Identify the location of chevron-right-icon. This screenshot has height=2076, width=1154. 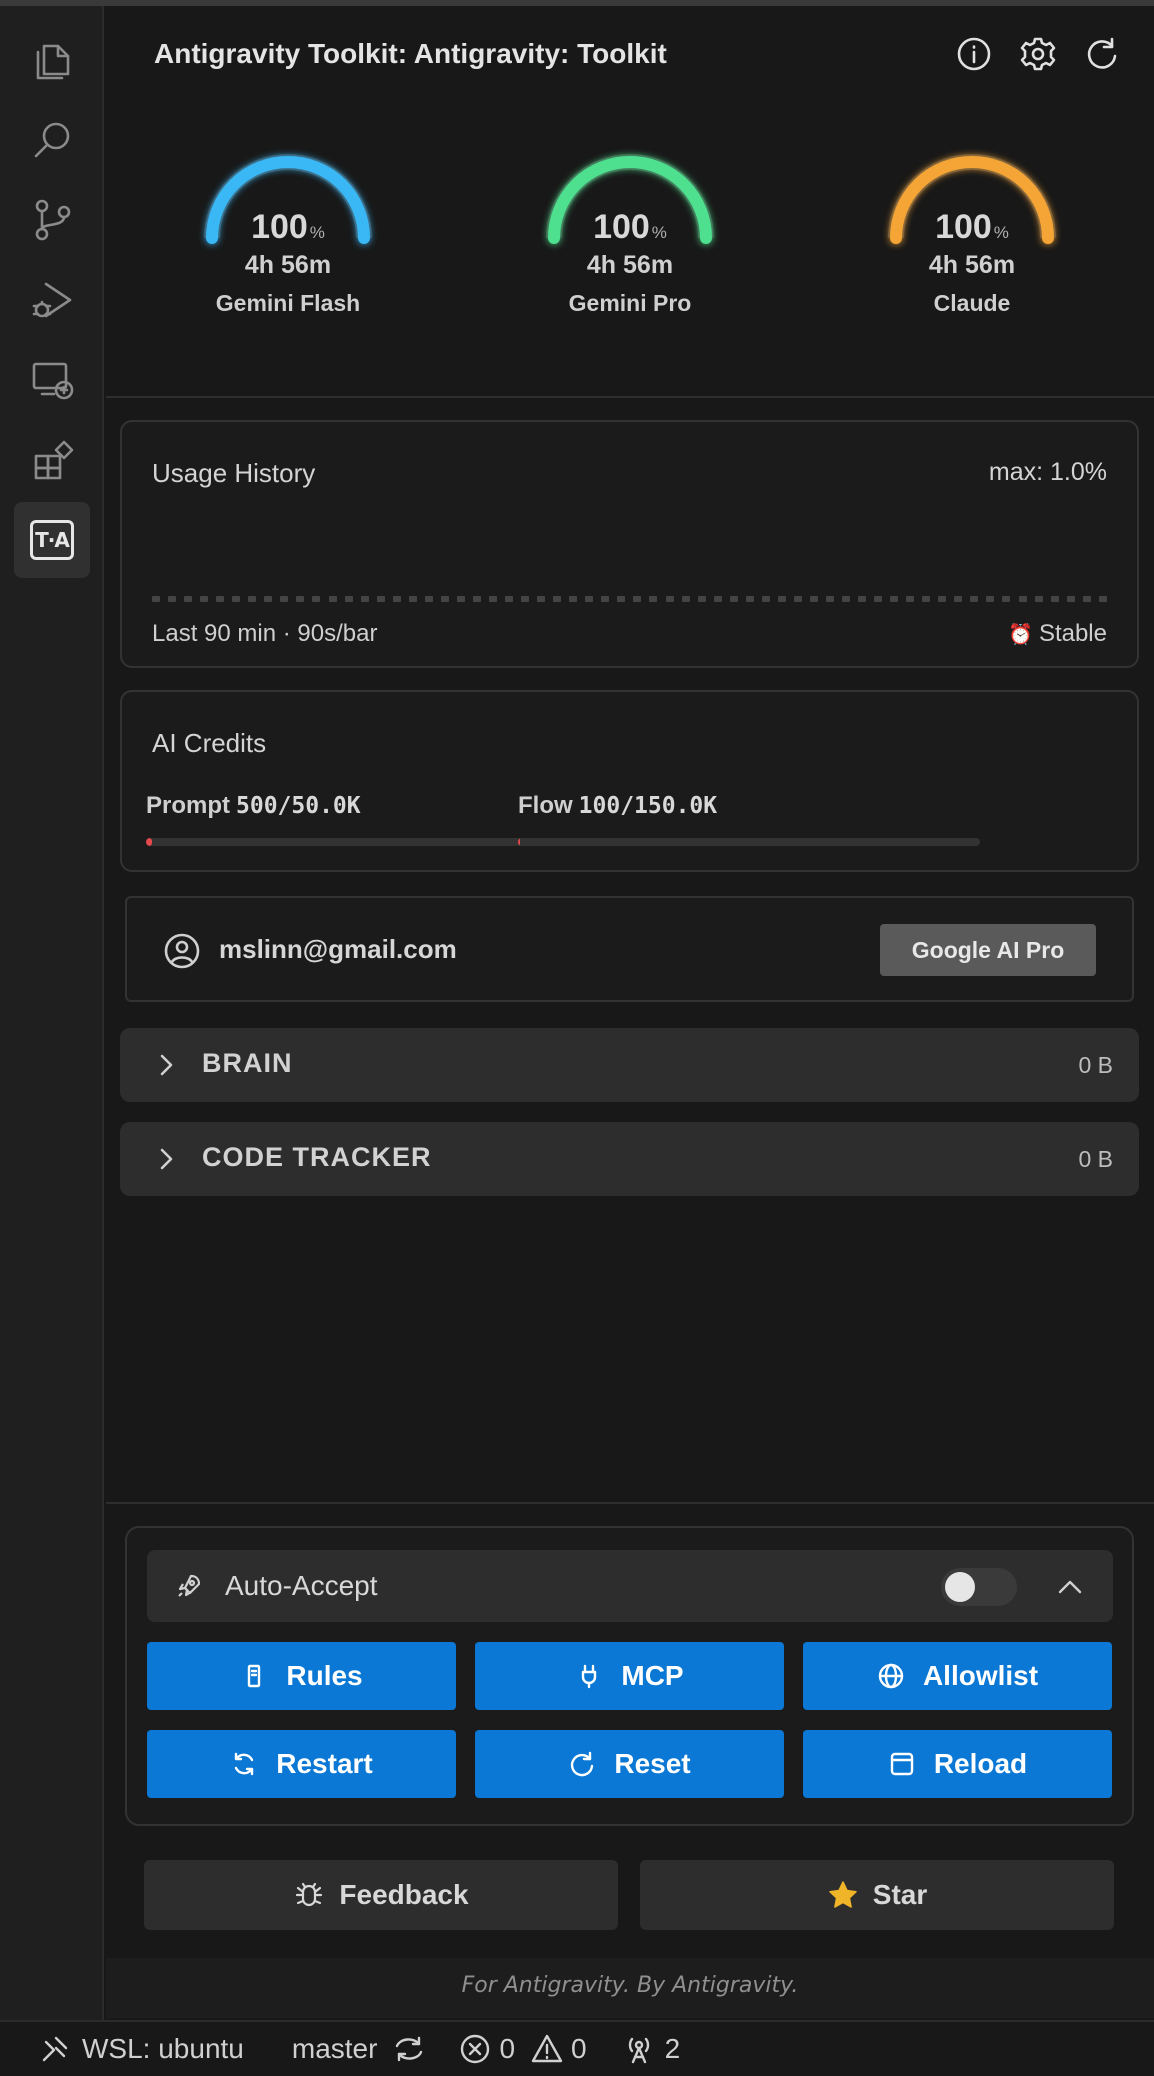
(167, 1159).